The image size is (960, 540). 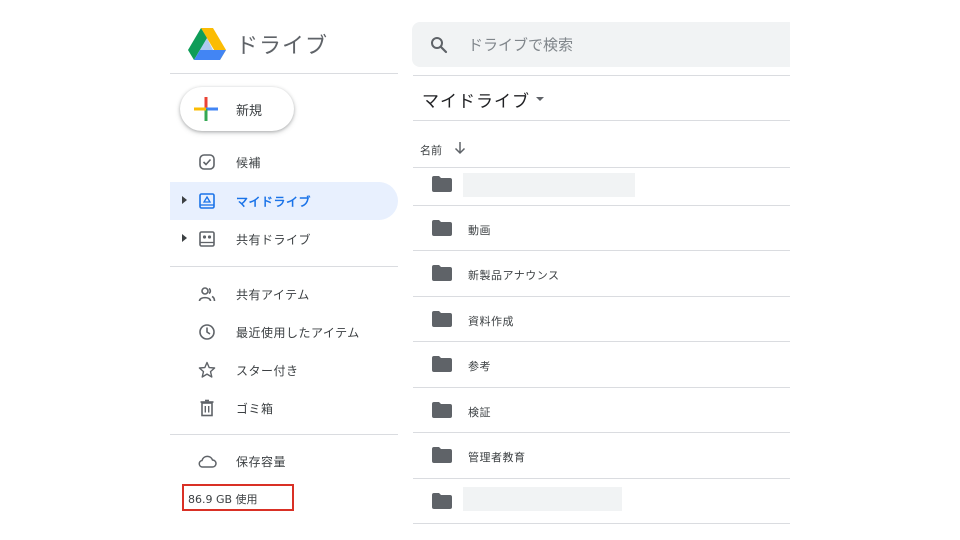 What do you see at coordinates (284, 408) in the screenshot?
I see `sidebar-item-trash: ゴミ箱` at bounding box center [284, 408].